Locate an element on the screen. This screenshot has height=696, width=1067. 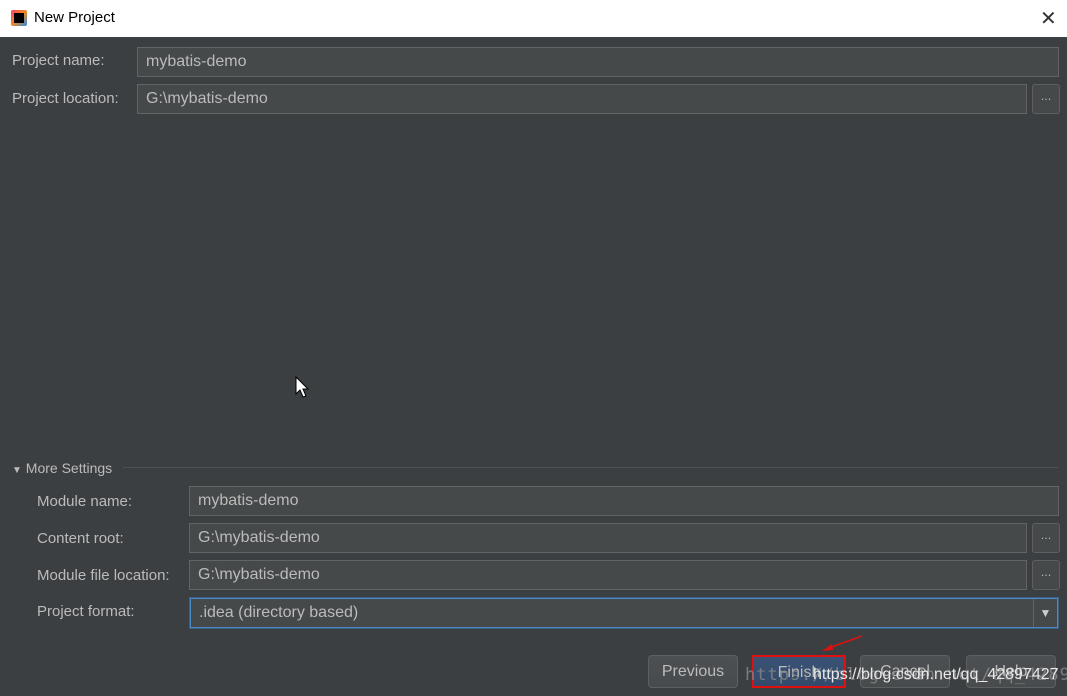
project-format-label: Project format: is located at coordinates (86, 611).